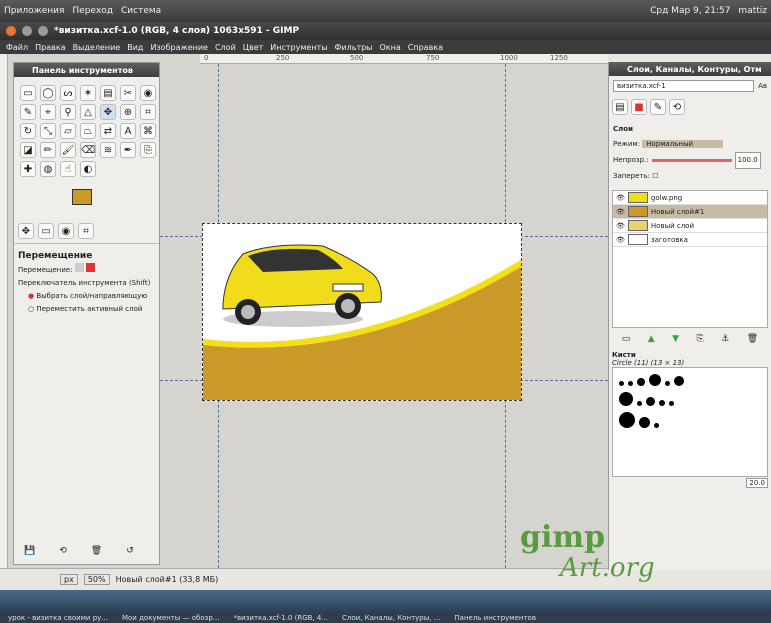 The height and width of the screenshot is (623, 771). What do you see at coordinates (82, 197) in the screenshot?
I see `foreground-color` at bounding box center [82, 197].